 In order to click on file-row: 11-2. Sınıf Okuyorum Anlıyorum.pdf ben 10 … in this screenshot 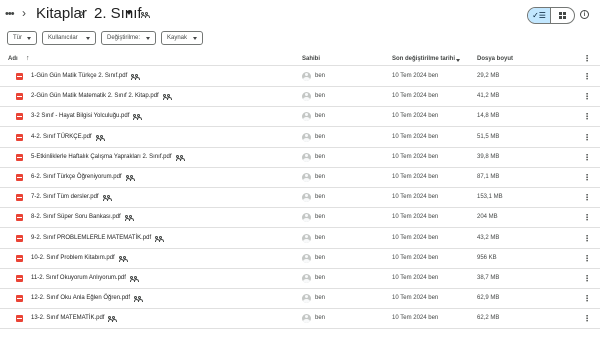, I will do `click(300, 279)`.